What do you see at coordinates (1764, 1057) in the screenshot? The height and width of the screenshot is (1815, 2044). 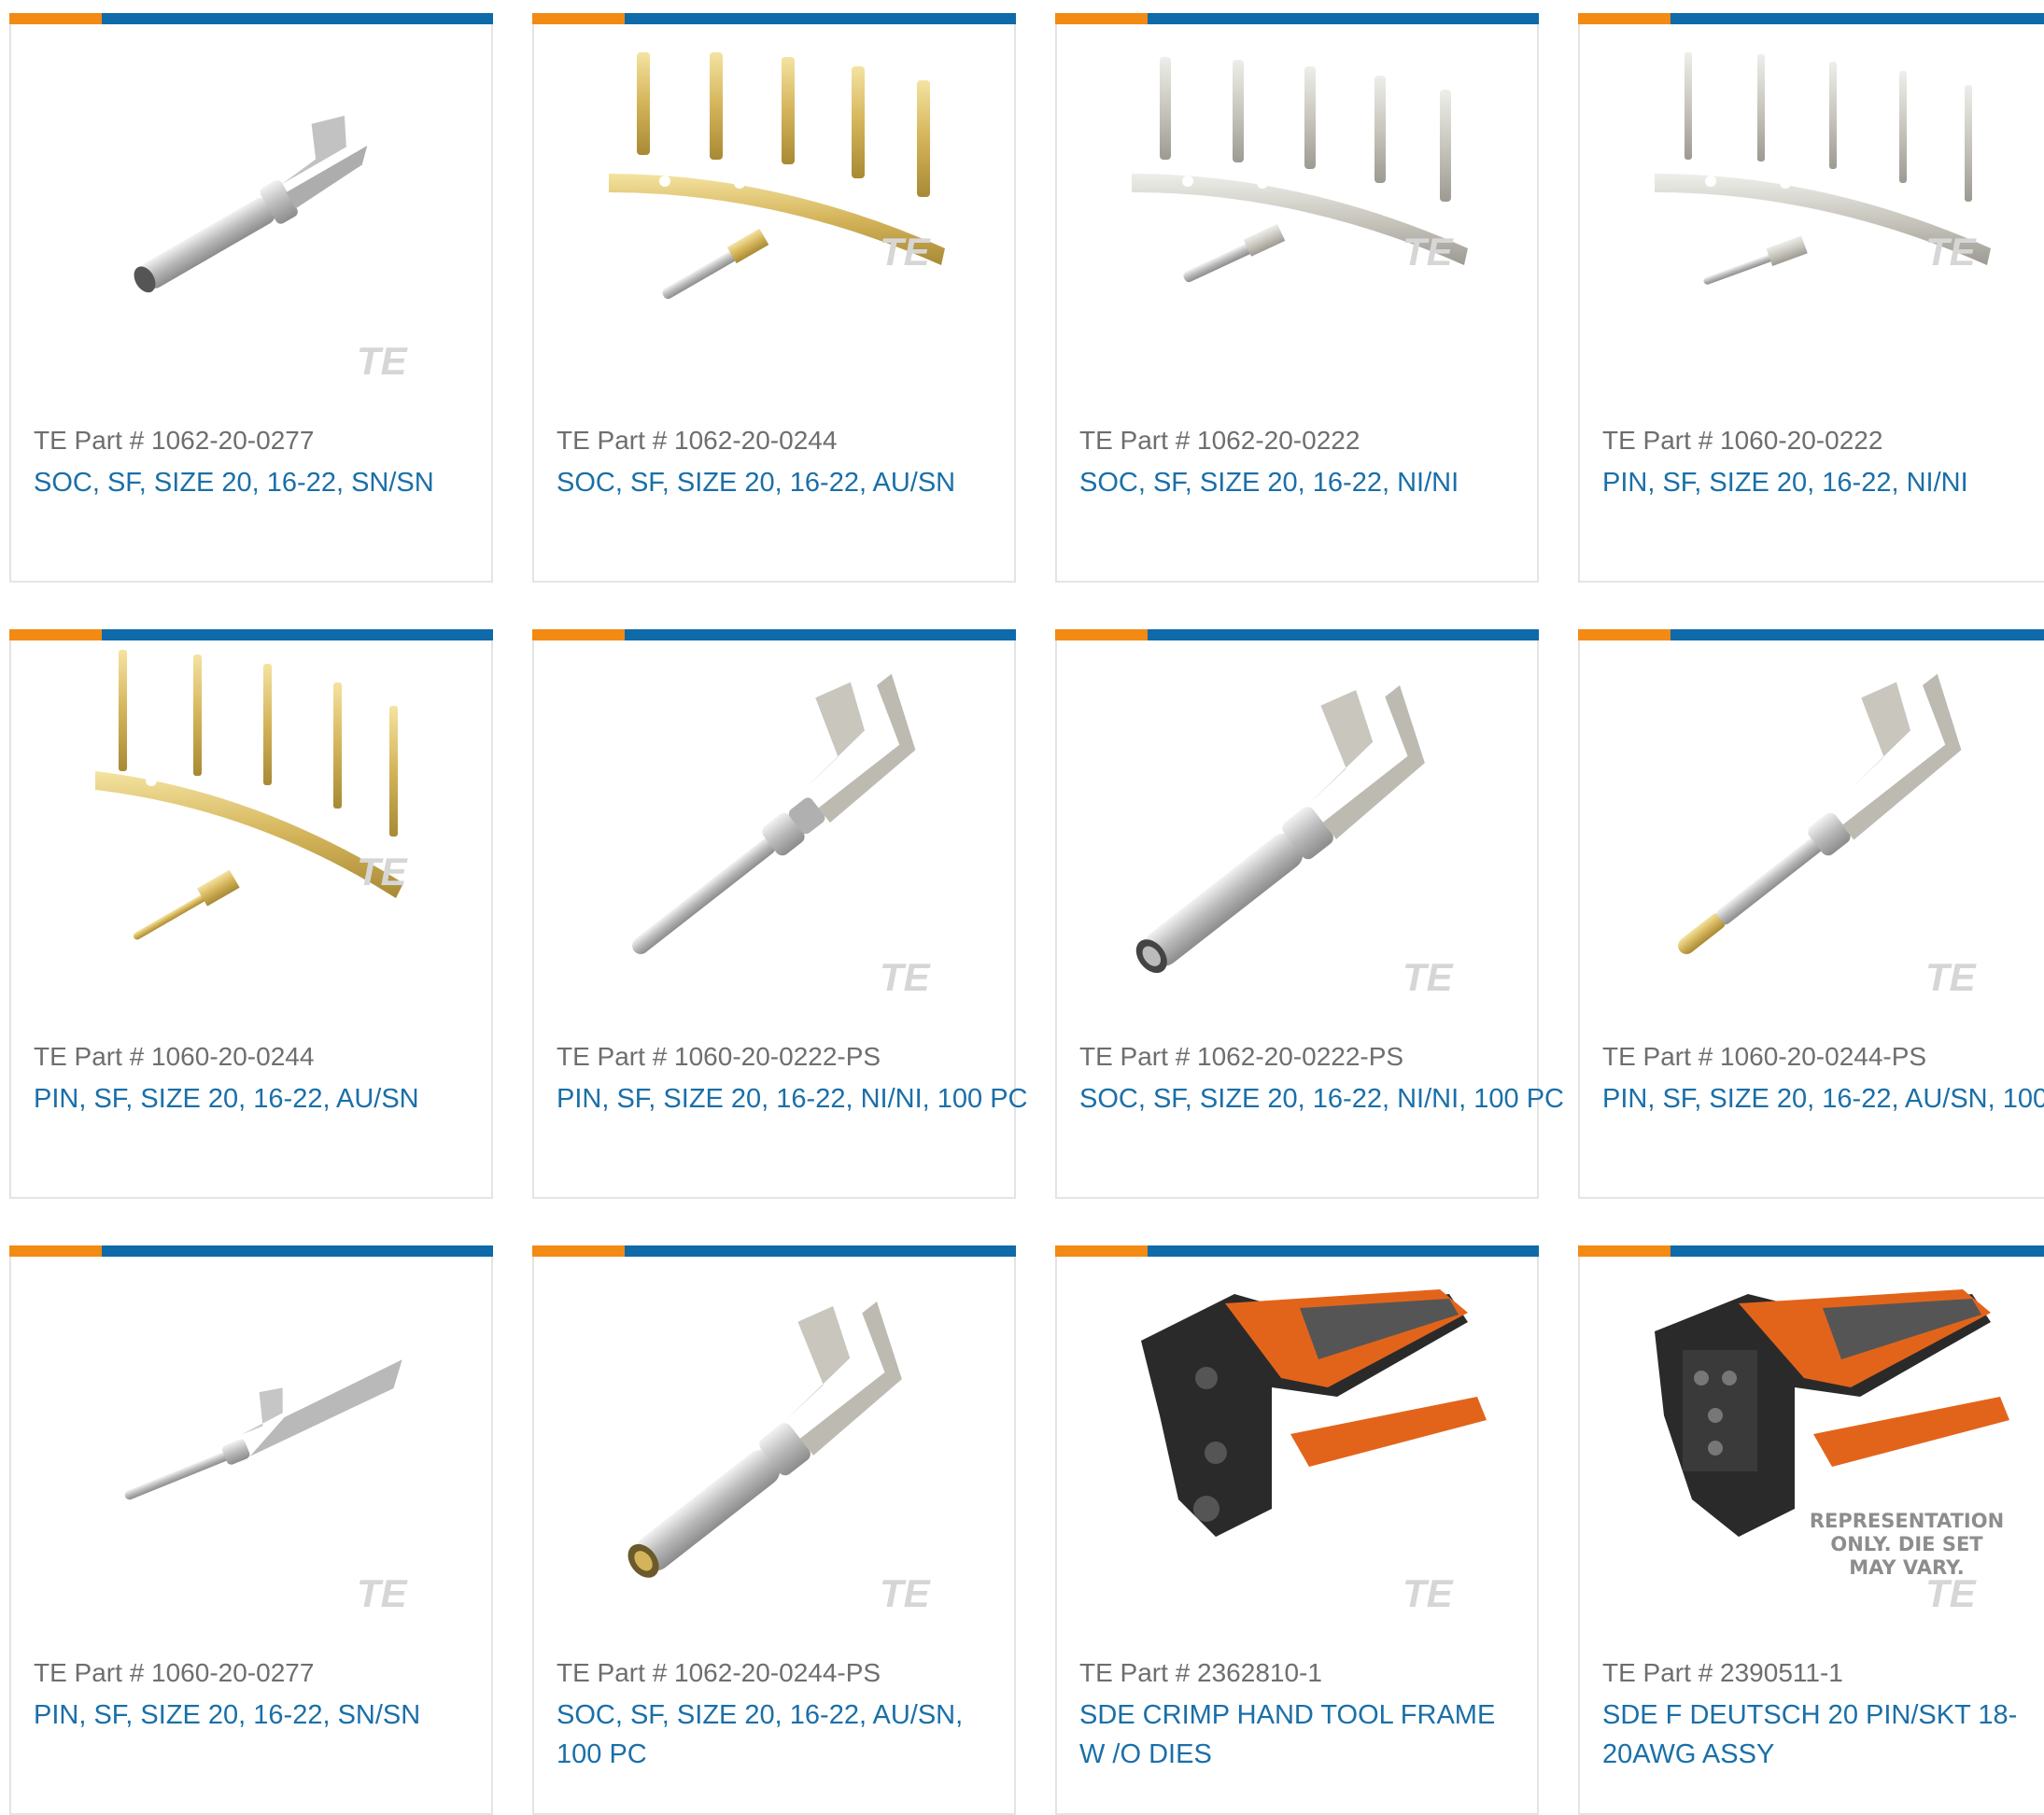 I see `part-number: TE Part # 1060-20-0244-PS` at bounding box center [1764, 1057].